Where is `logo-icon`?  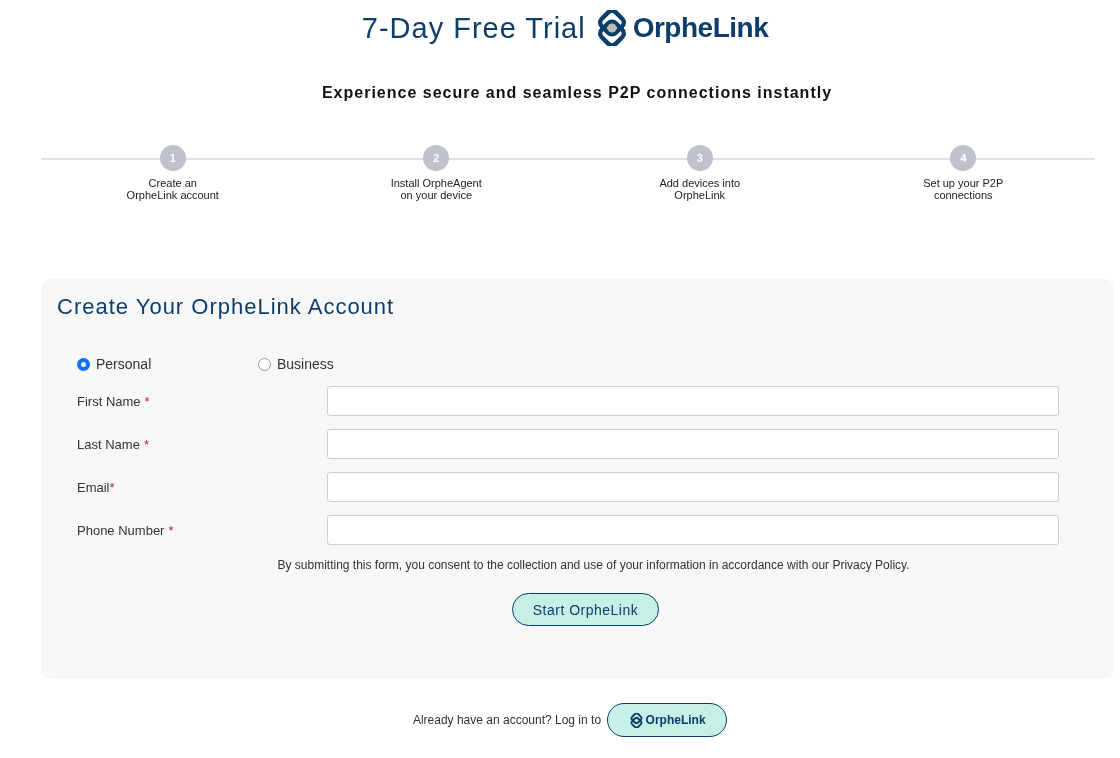 logo-icon is located at coordinates (636, 720).